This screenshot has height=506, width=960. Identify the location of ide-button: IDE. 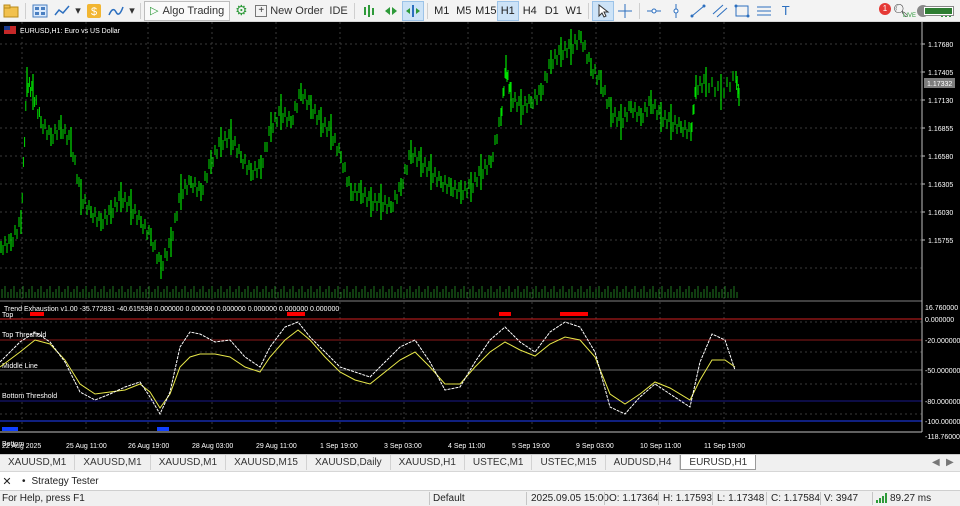
(338, 11).